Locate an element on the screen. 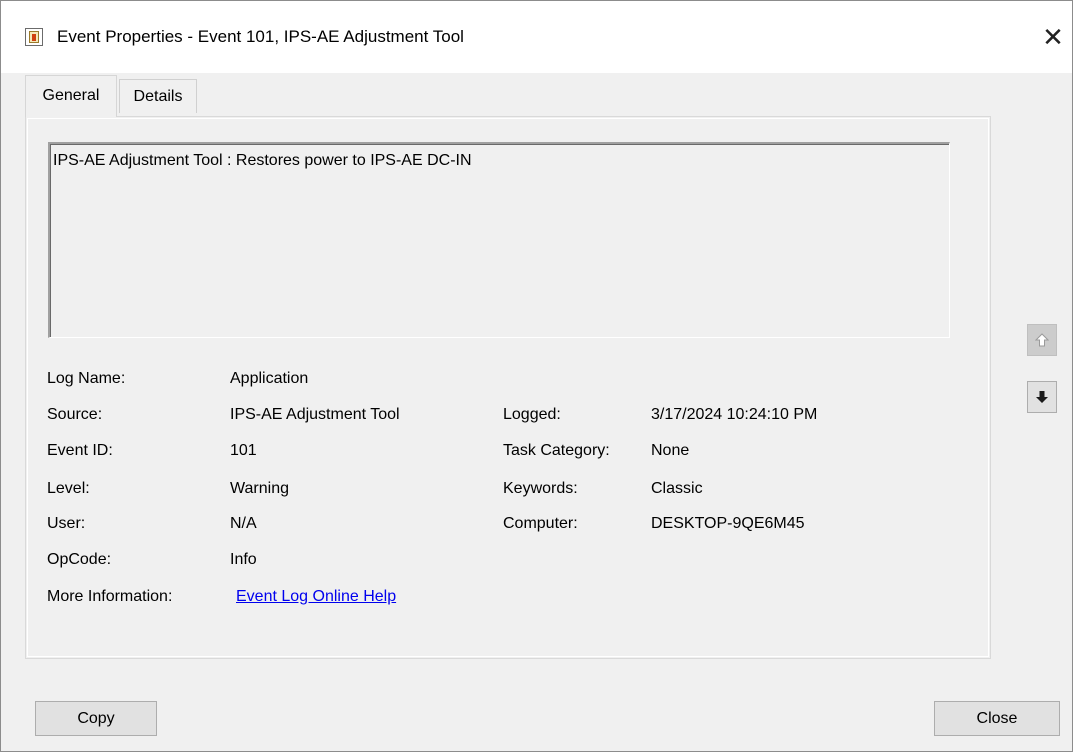 This screenshot has height=752, width=1073. level-label: Level: is located at coordinates (68, 488).